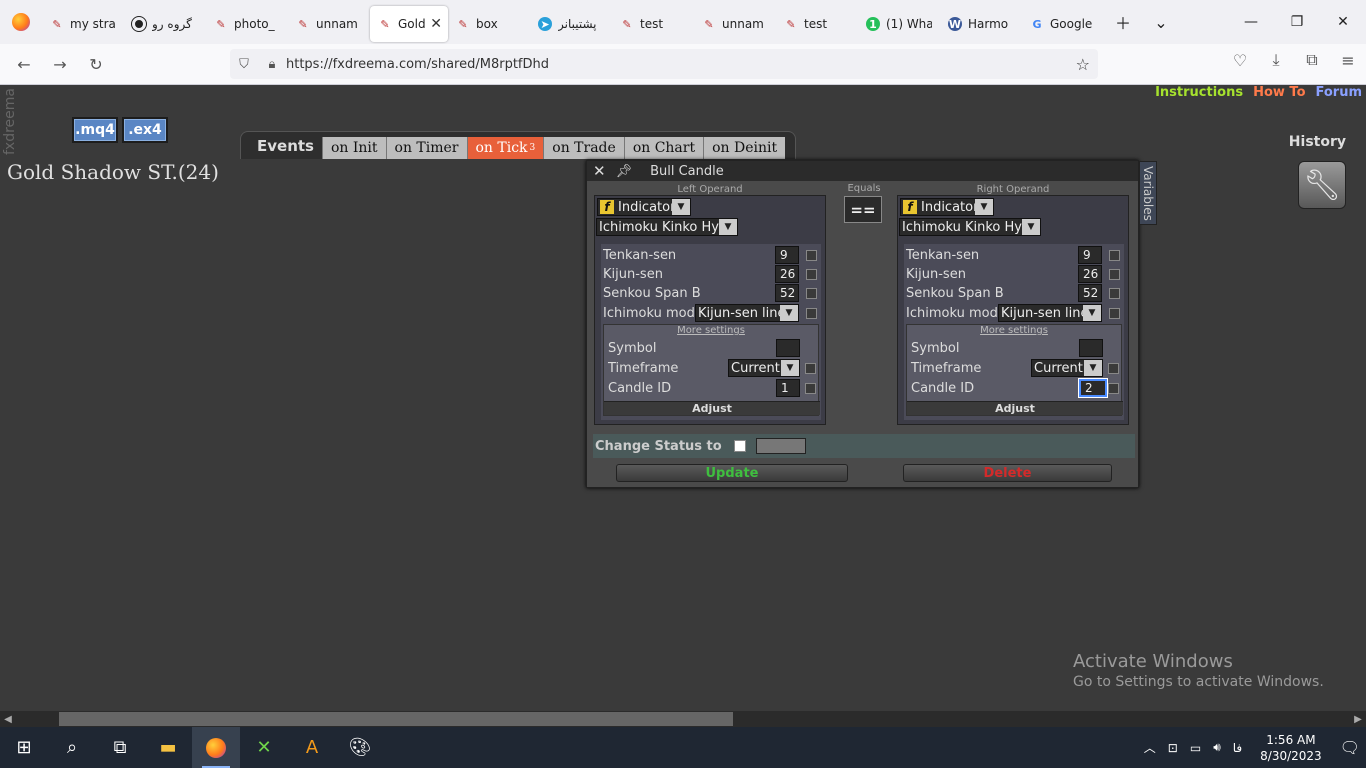  Describe the element at coordinates (353, 148) in the screenshot. I see `tab-on-init: on Init` at that location.